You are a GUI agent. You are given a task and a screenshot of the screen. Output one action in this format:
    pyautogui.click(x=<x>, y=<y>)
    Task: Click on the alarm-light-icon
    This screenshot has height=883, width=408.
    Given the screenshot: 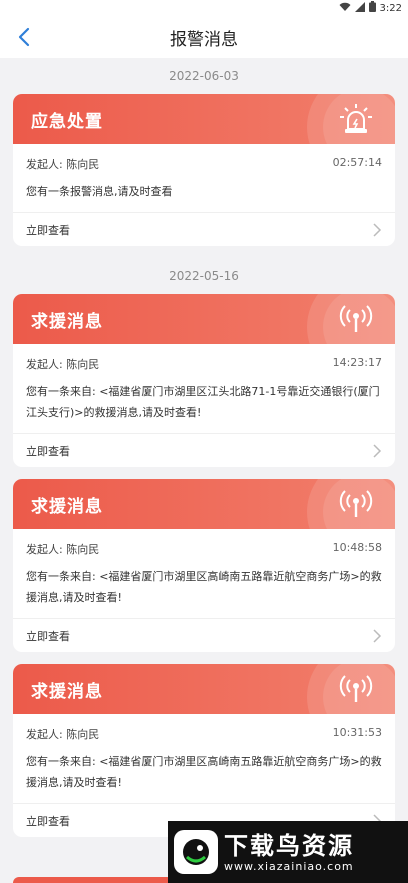 What is the action you would take?
    pyautogui.click(x=356, y=118)
    